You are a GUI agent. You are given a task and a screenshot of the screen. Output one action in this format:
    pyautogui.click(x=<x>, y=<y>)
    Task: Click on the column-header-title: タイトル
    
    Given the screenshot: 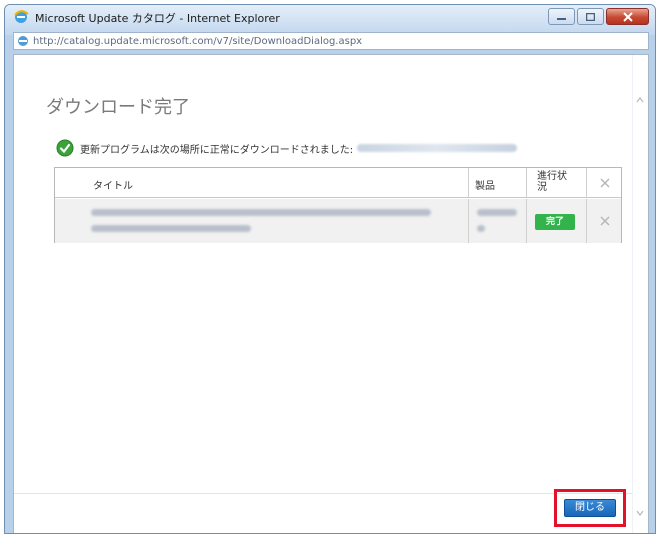 What is the action you would take?
    pyautogui.click(x=113, y=186)
    